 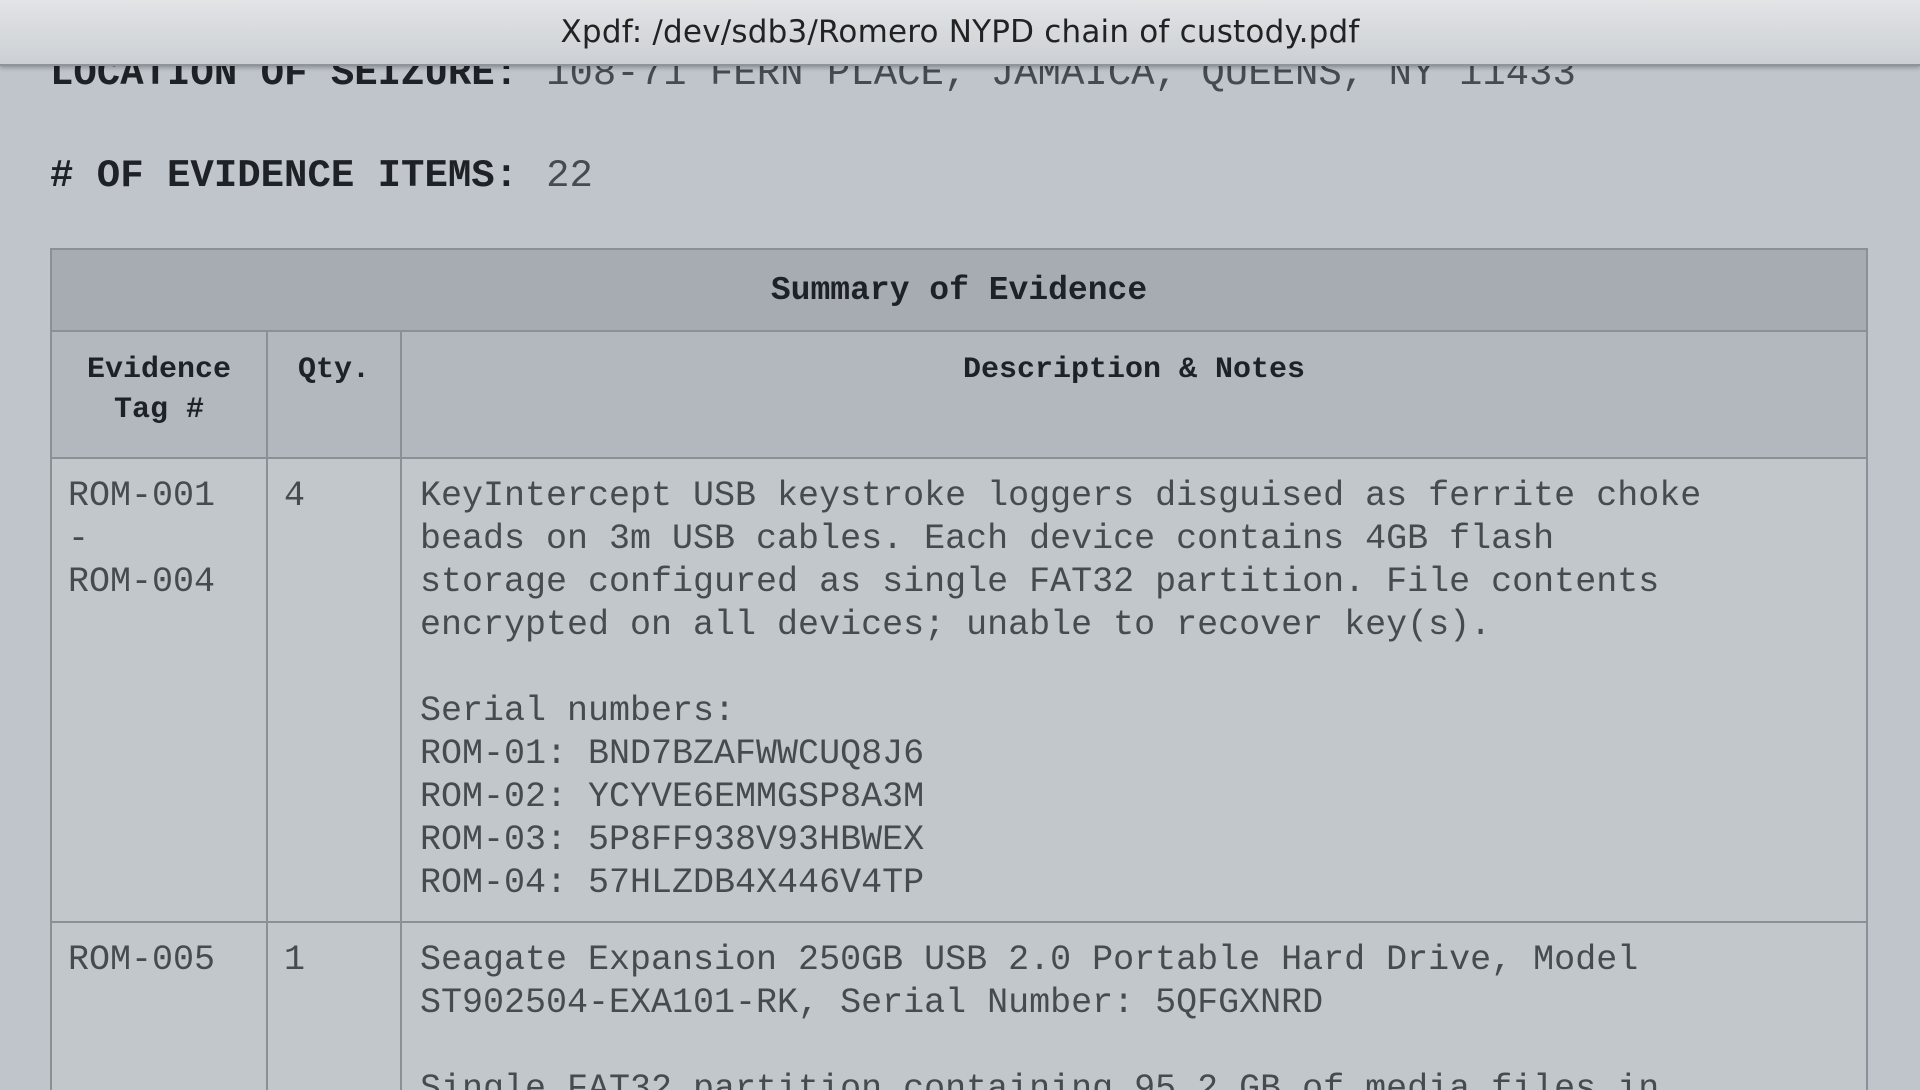 I want to click on evidence-tag-cell: ROM-001 - ROM-004, so click(x=159, y=690).